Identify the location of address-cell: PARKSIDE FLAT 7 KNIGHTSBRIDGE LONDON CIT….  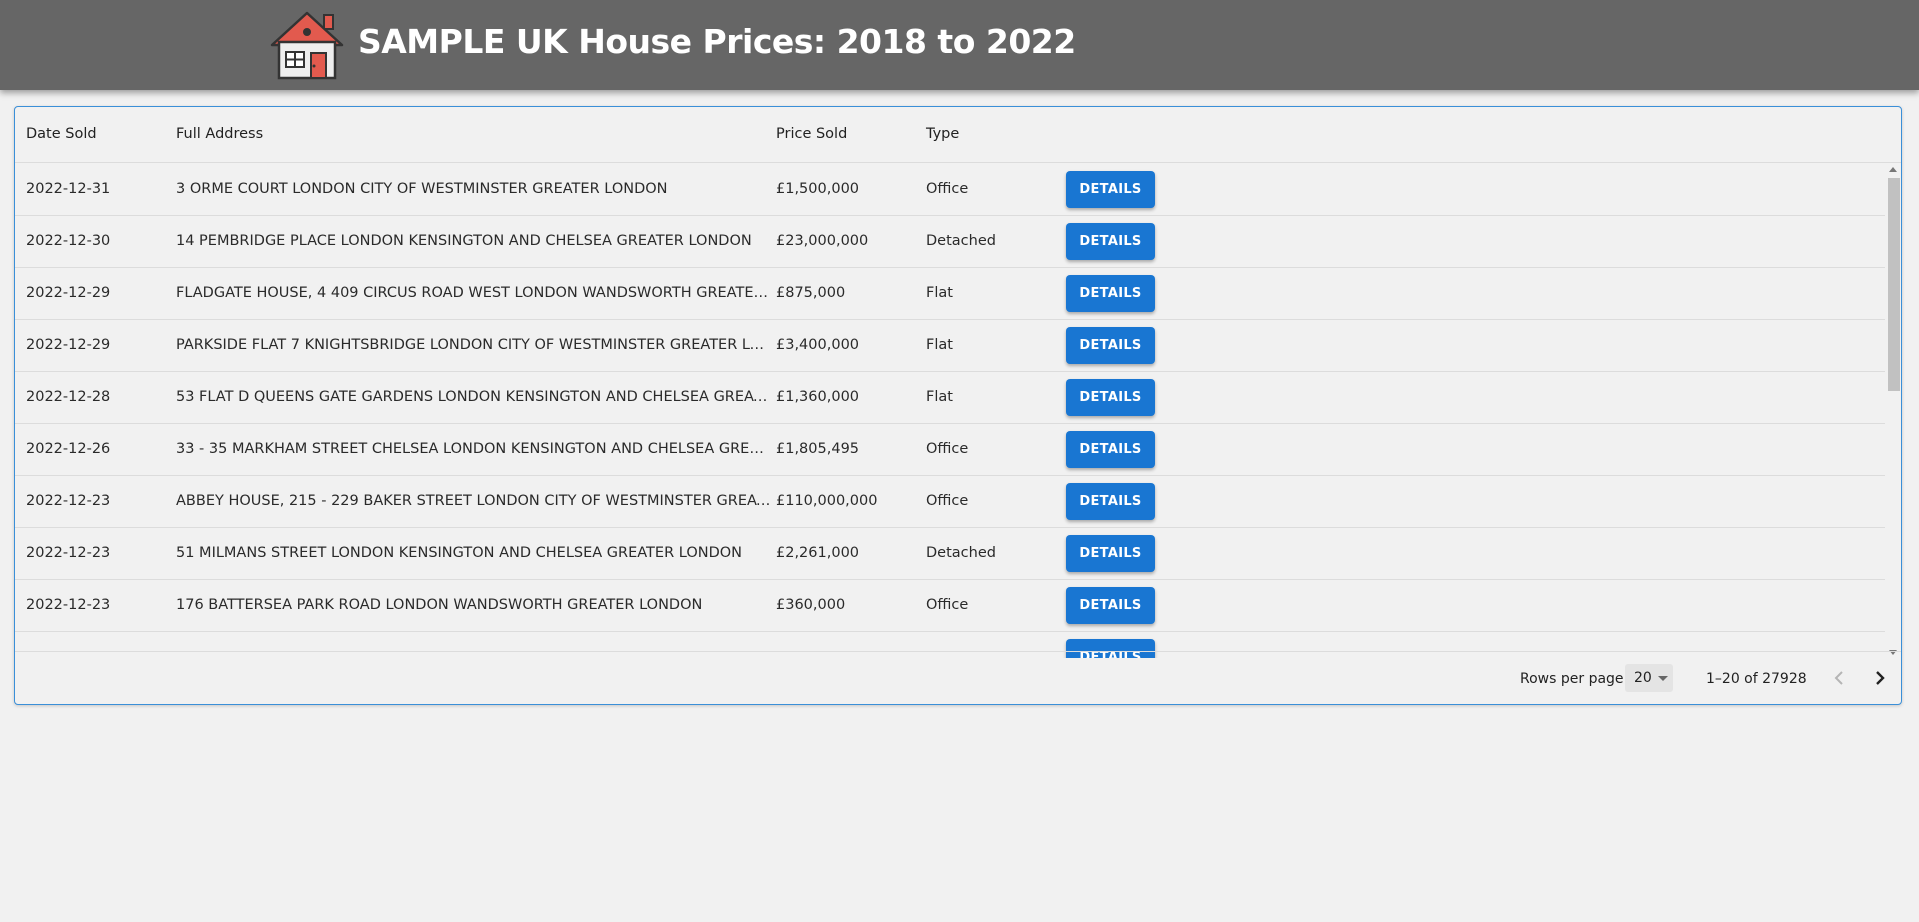
(474, 345).